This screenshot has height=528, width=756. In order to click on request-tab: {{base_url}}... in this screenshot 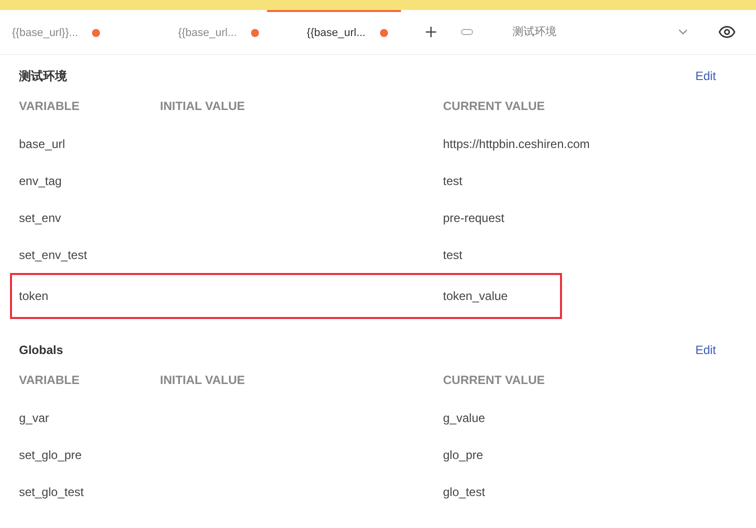, I will do `click(56, 32)`.